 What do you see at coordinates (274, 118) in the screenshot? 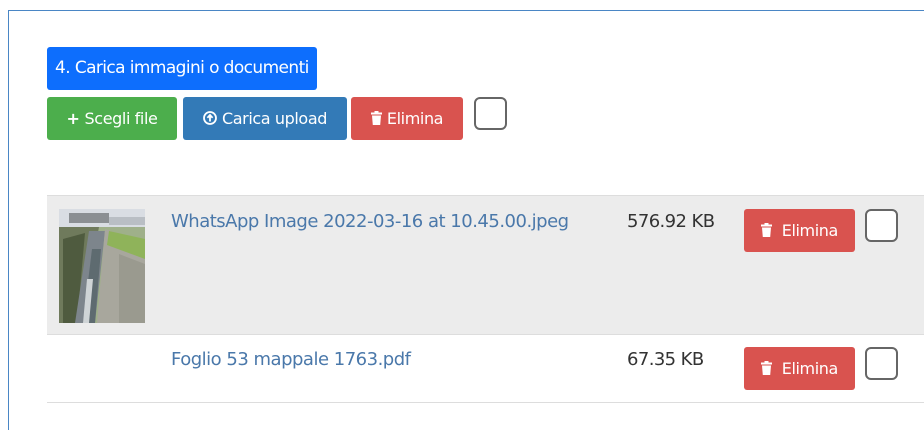
I see `upload-label: Carica upload` at bounding box center [274, 118].